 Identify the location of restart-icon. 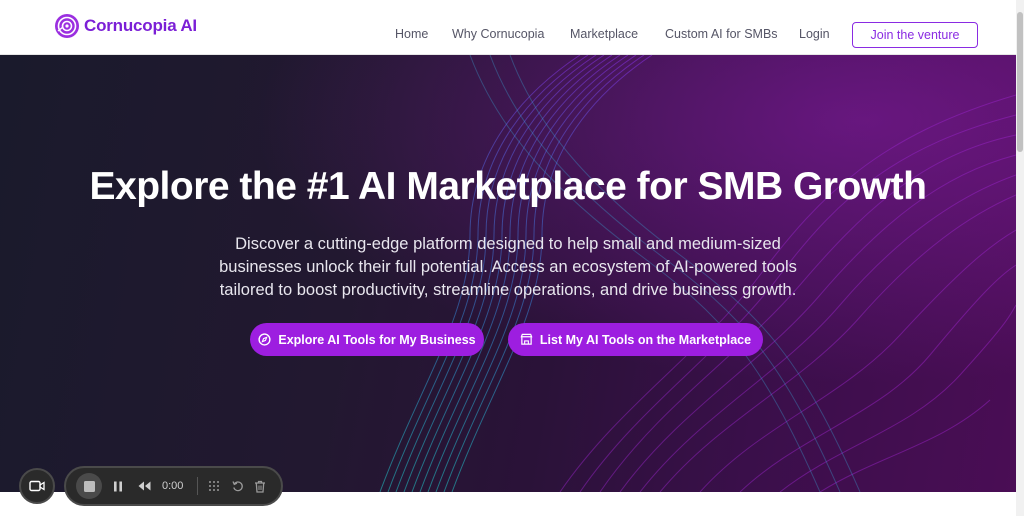
(237, 486).